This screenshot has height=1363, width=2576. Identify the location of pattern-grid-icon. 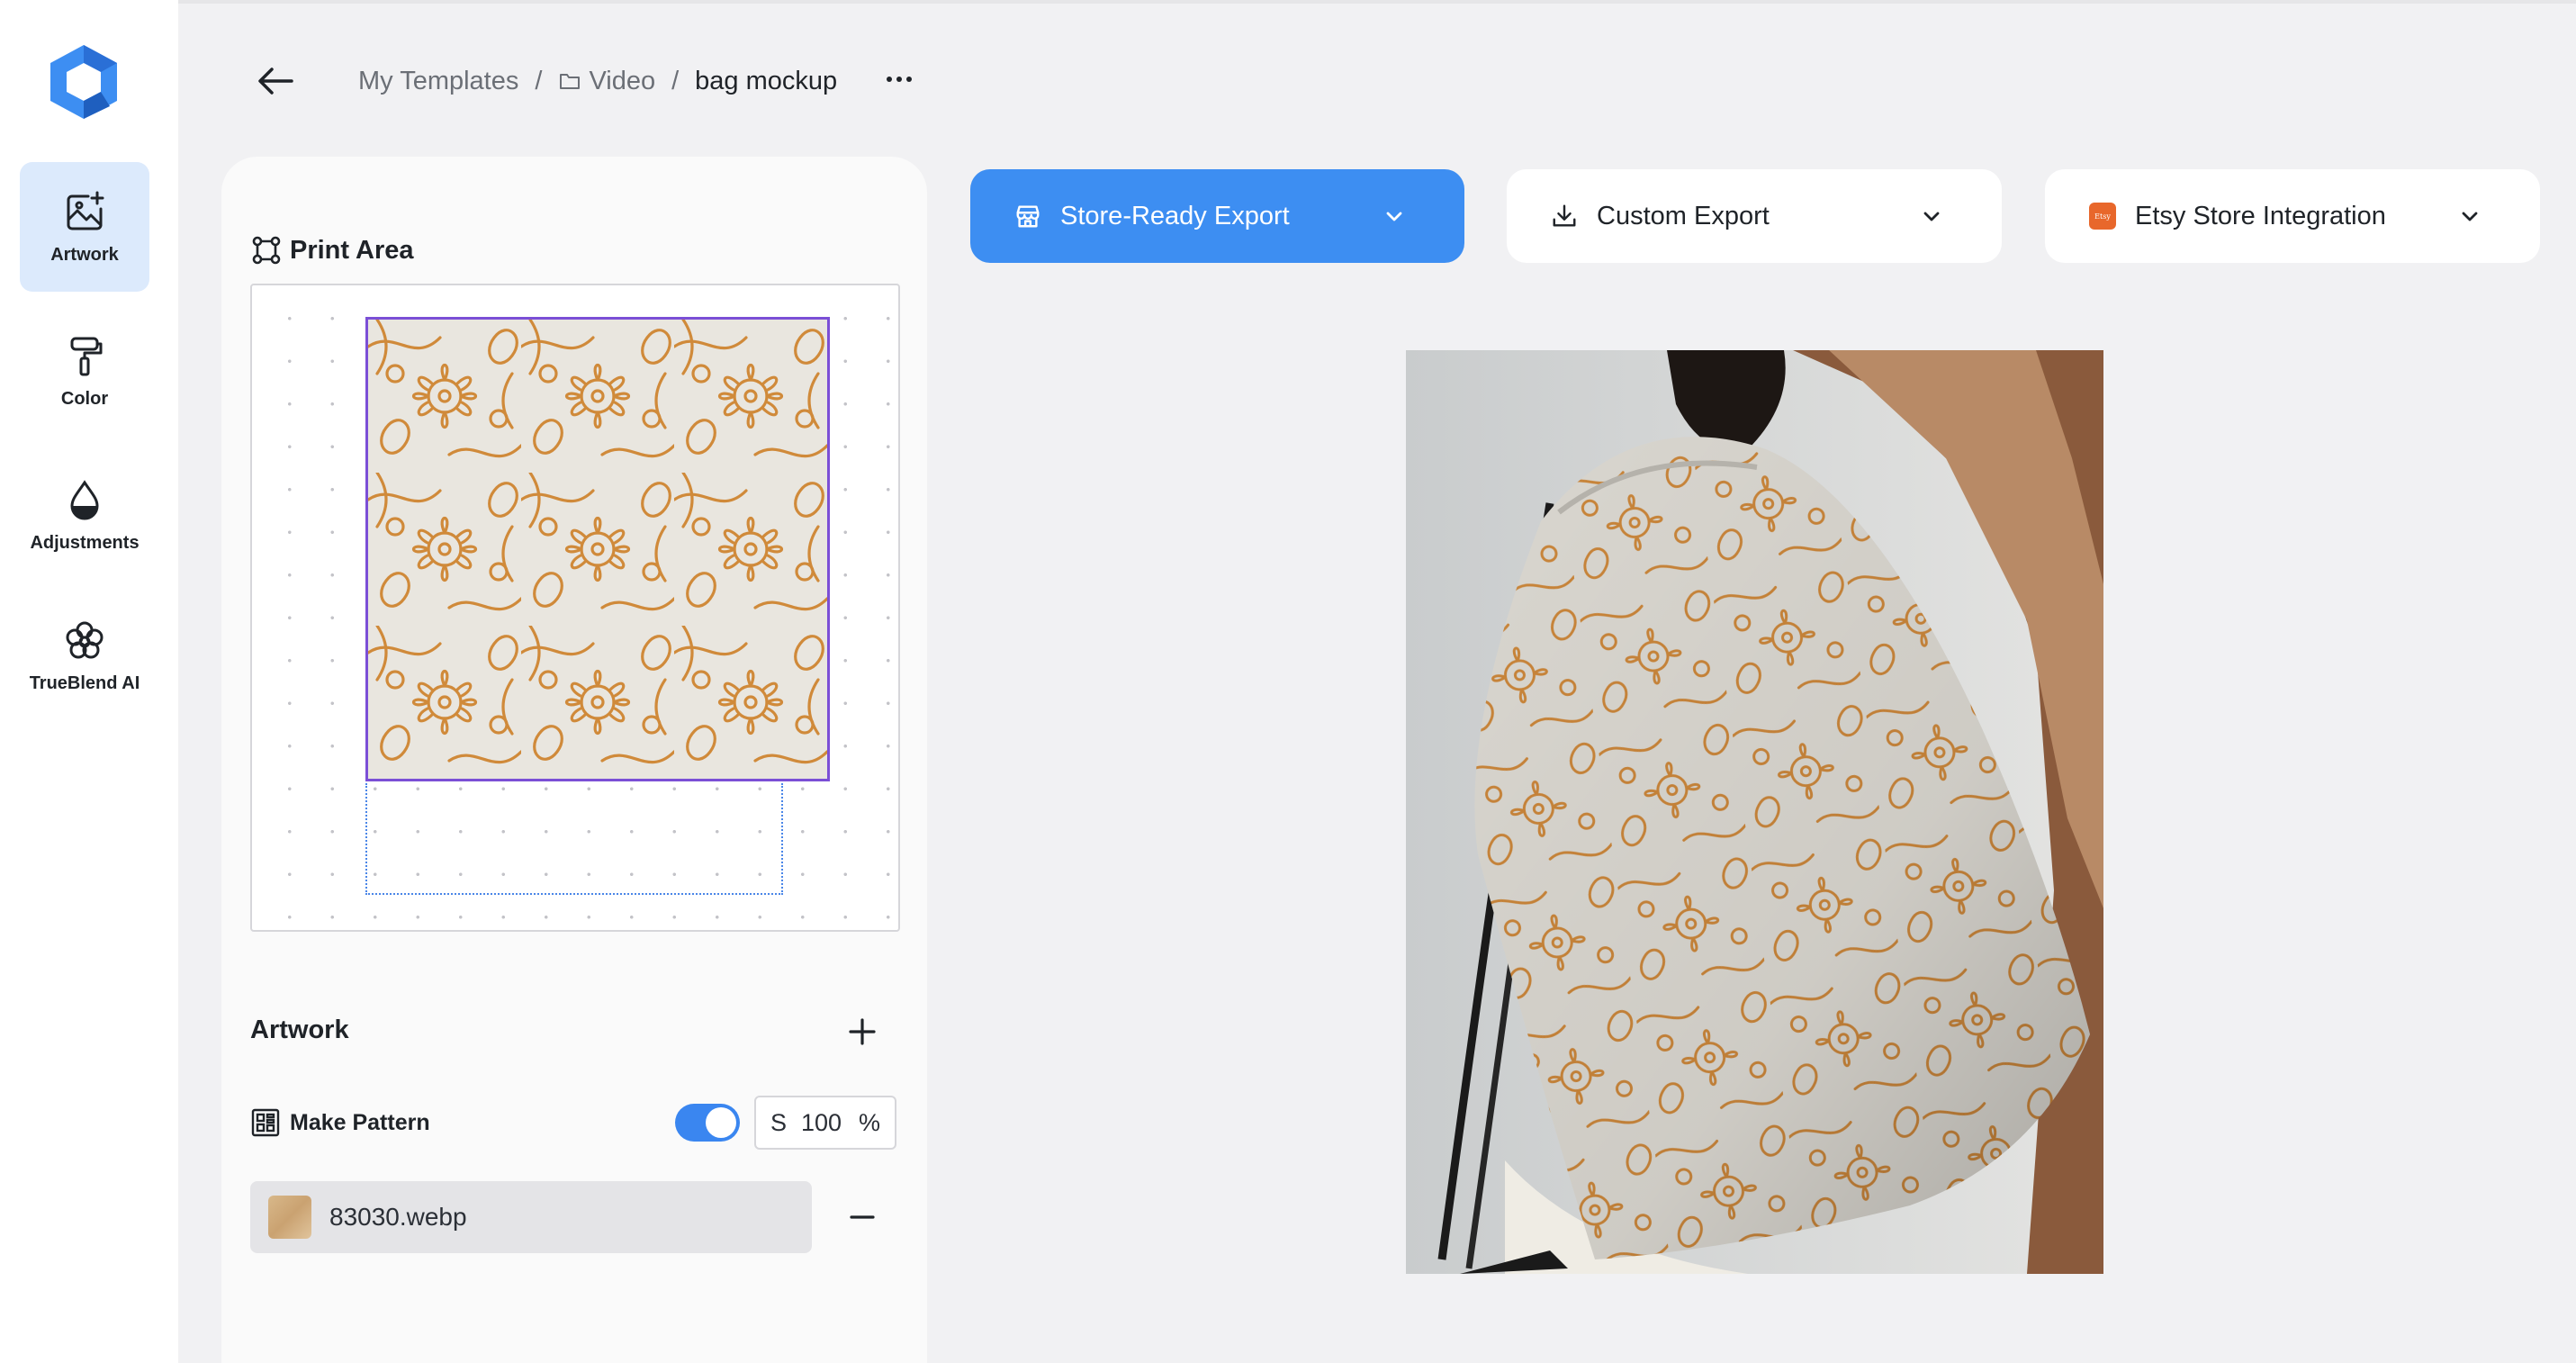
(265, 1122).